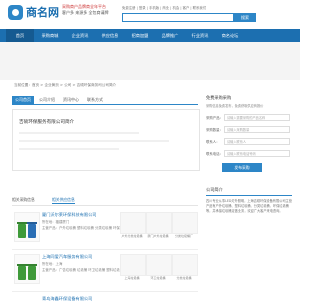 This screenshot has height=302, width=320. What do you see at coordinates (95, 100) in the screenshot?
I see `tab-contact: 联系方式` at bounding box center [95, 100].